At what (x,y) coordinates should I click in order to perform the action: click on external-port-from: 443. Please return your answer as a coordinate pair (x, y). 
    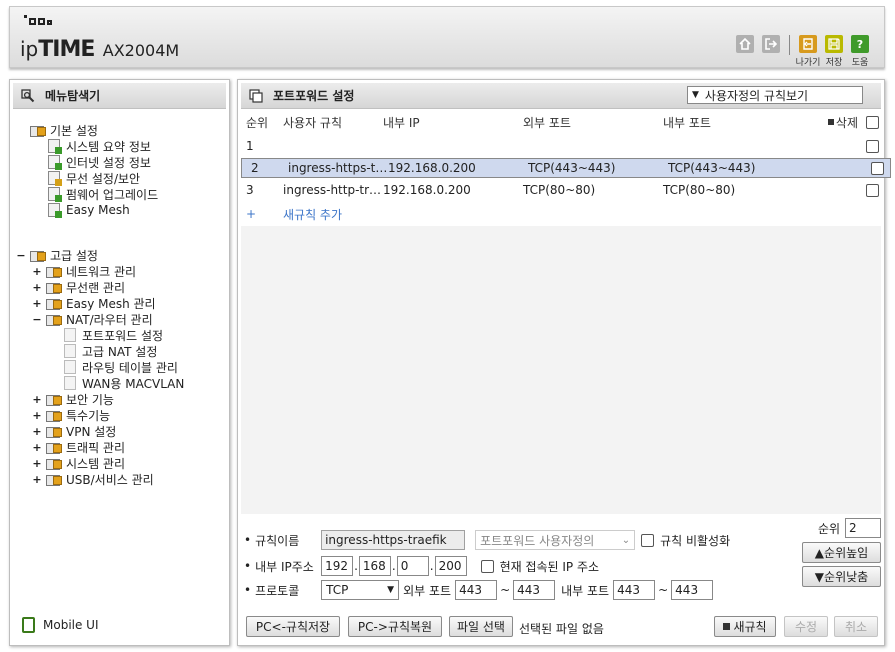
    Looking at the image, I should click on (476, 590).